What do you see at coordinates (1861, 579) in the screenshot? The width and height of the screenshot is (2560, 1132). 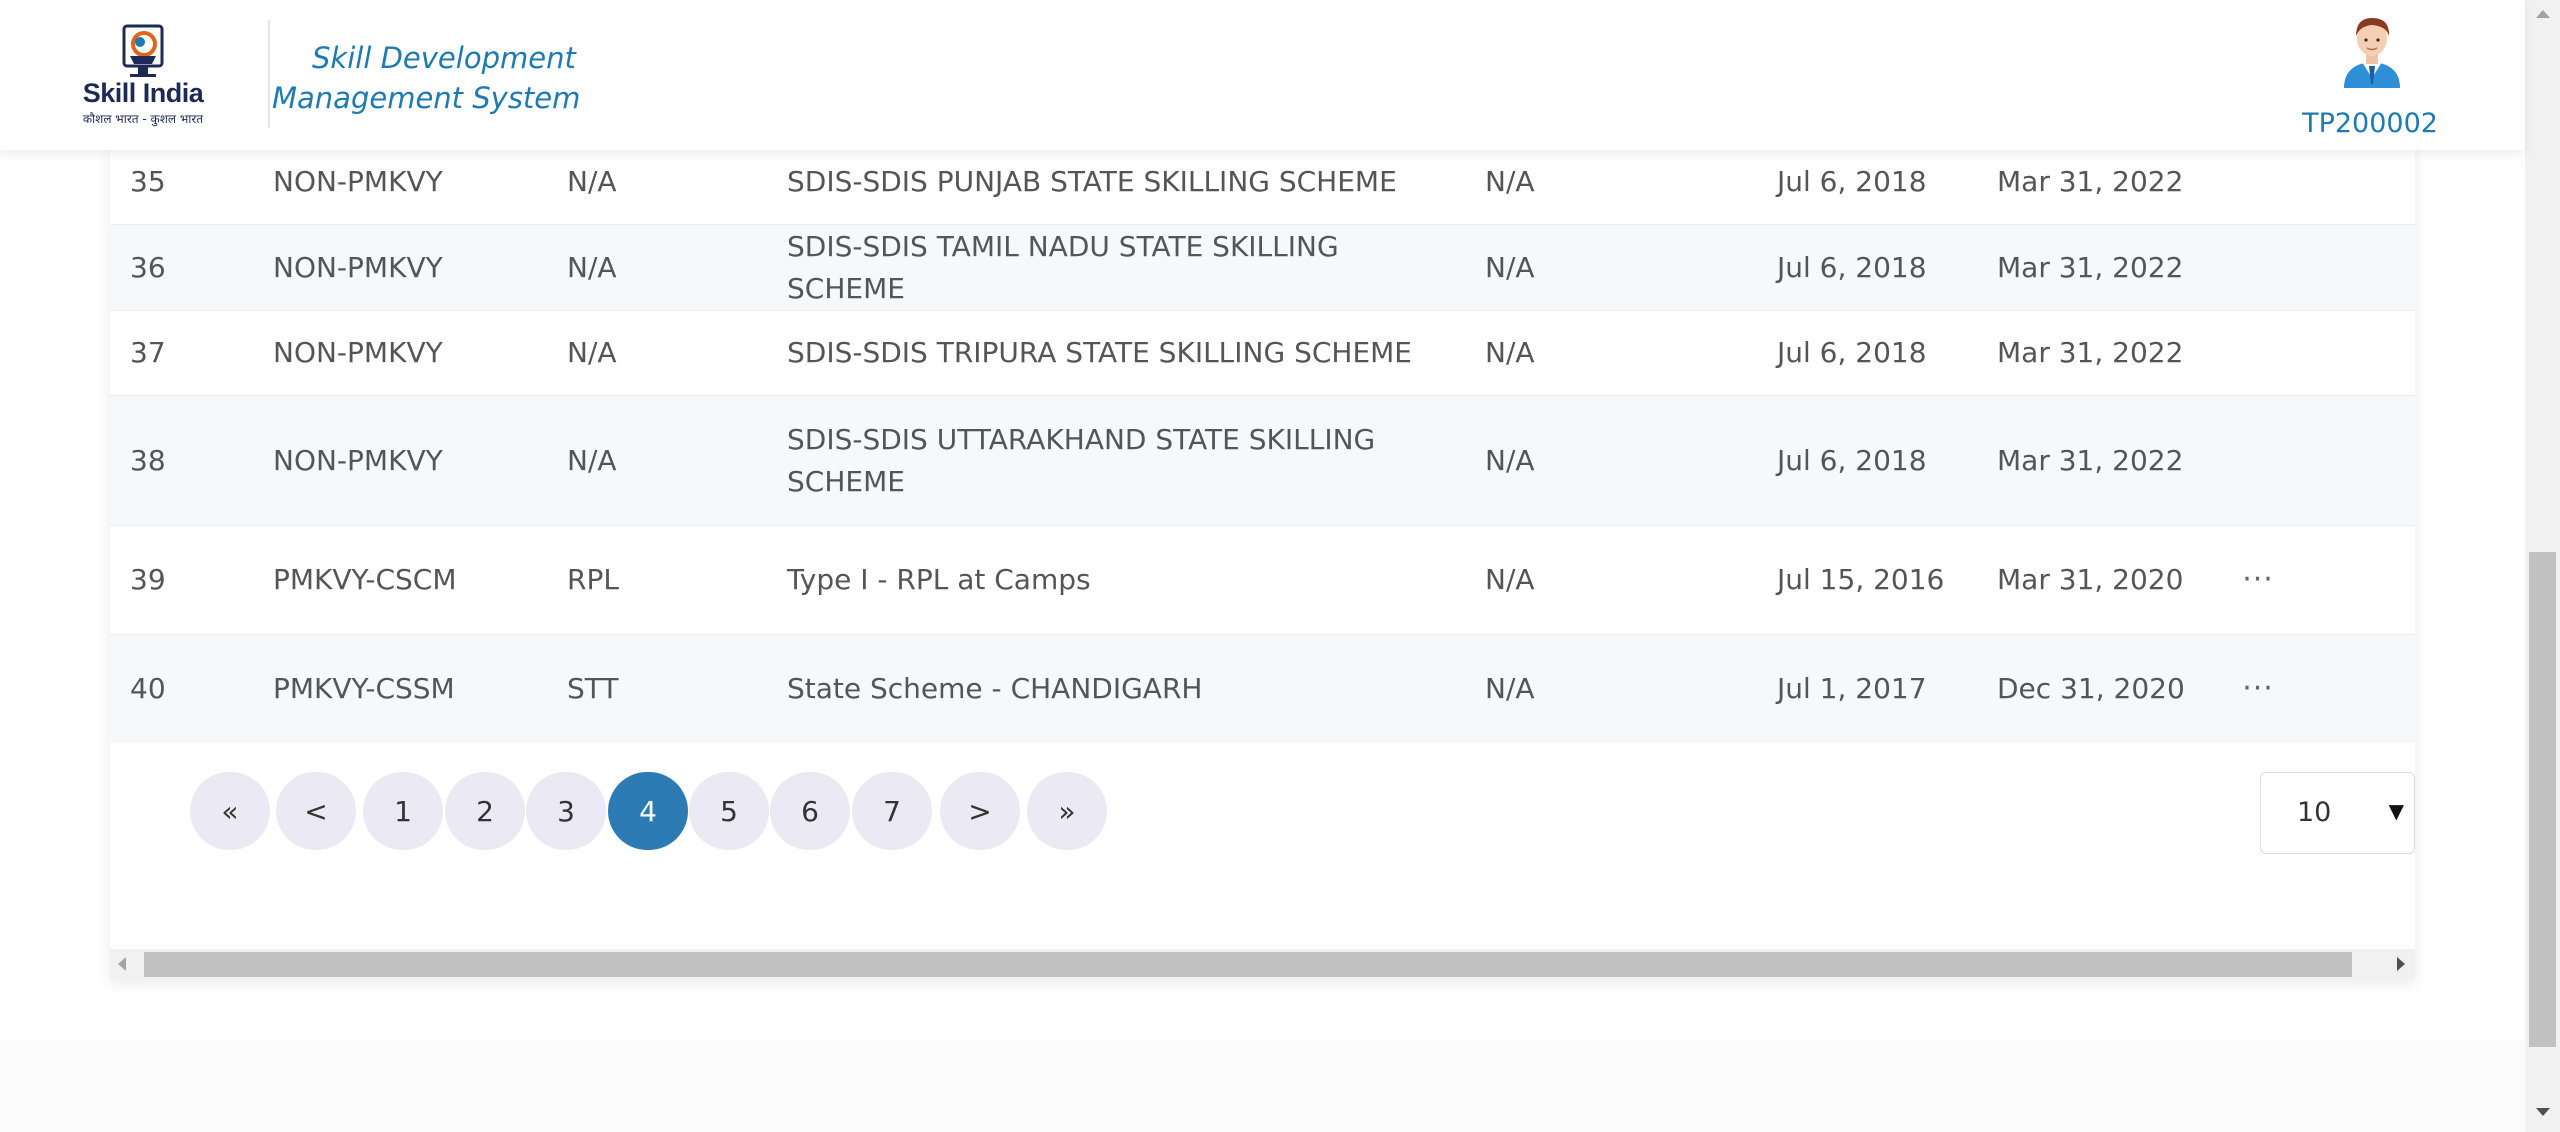 I see `start-date: Jul 15, 2016` at bounding box center [1861, 579].